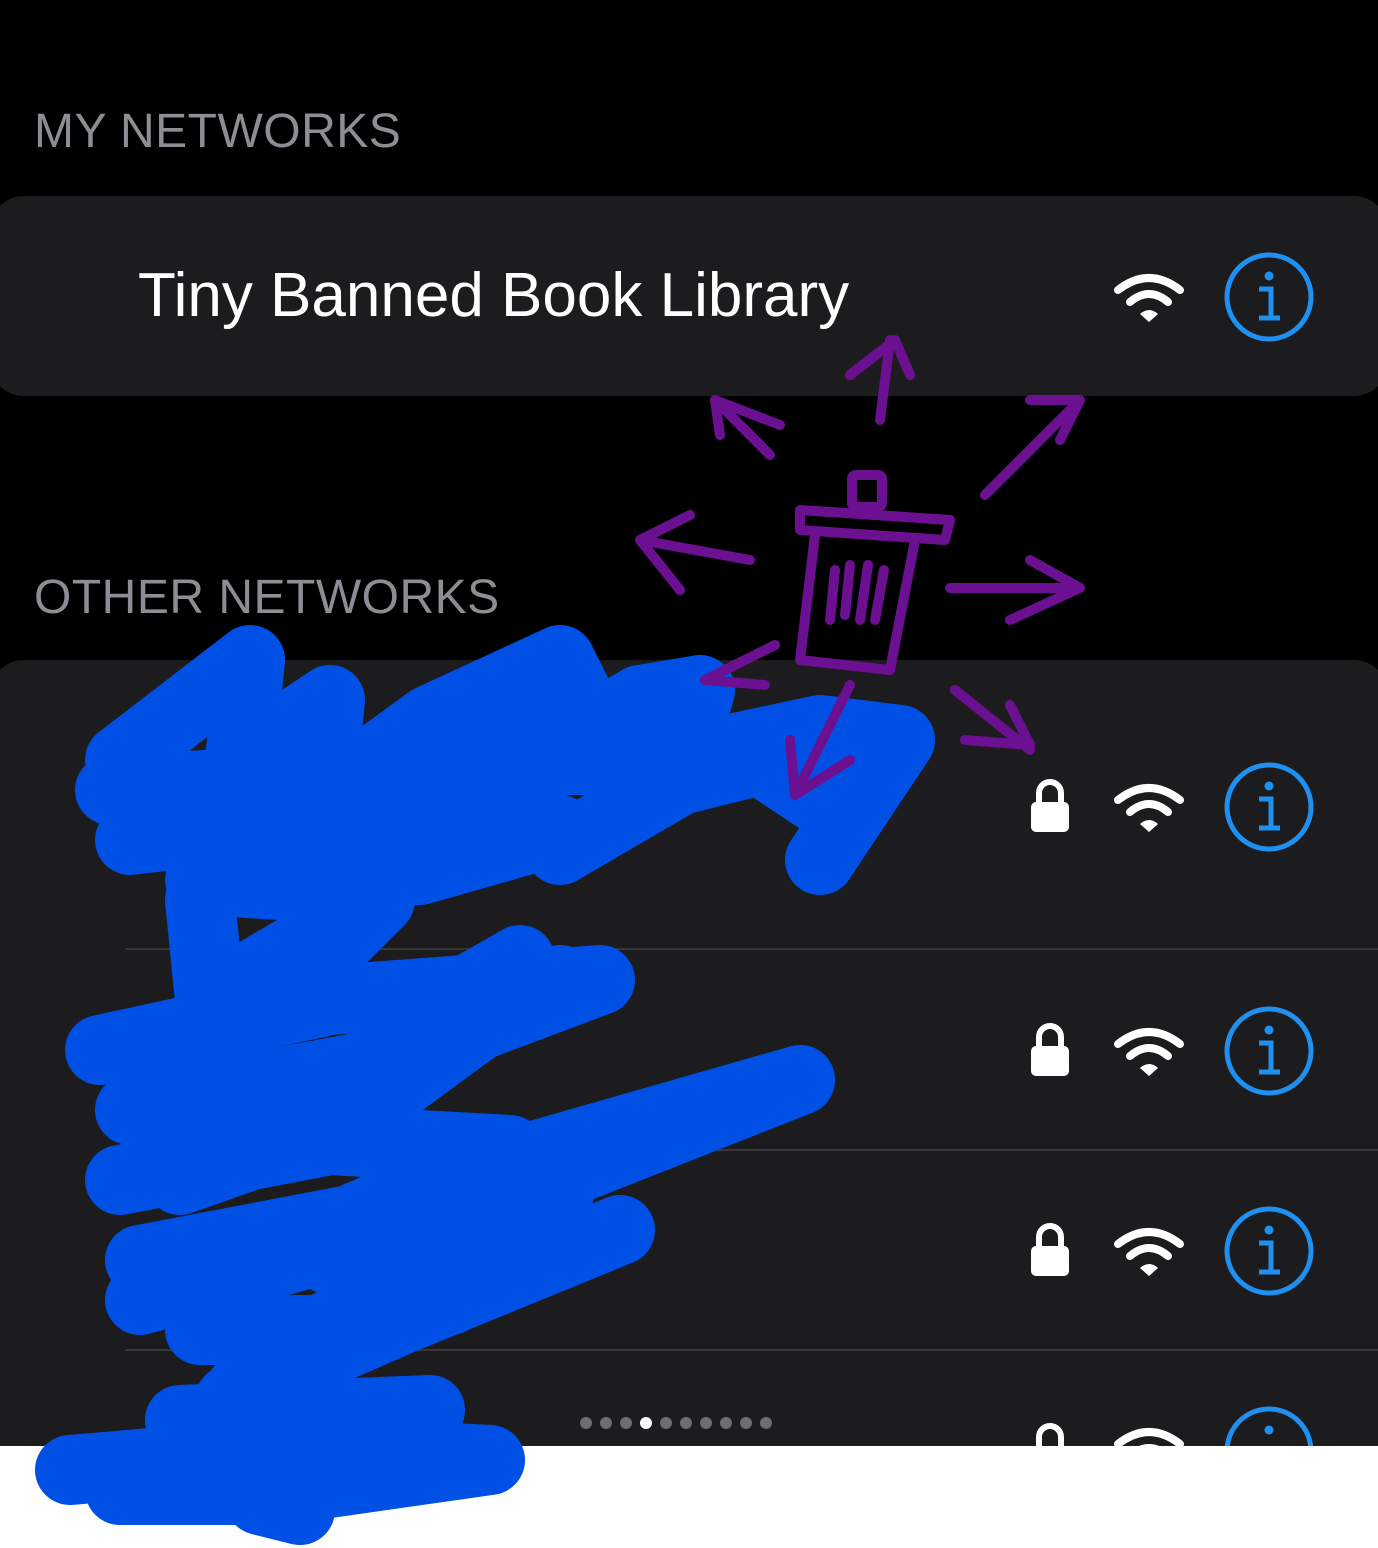 This screenshot has width=1378, height=1548. I want to click on page-indicator, so click(676, 1425).